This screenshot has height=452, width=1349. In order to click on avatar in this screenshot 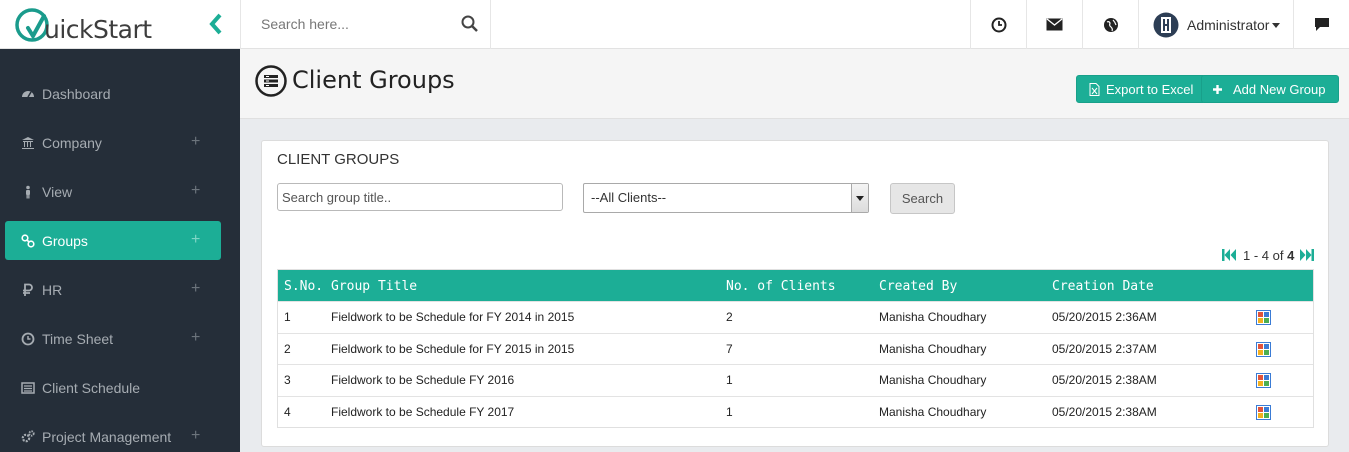, I will do `click(1166, 25)`.